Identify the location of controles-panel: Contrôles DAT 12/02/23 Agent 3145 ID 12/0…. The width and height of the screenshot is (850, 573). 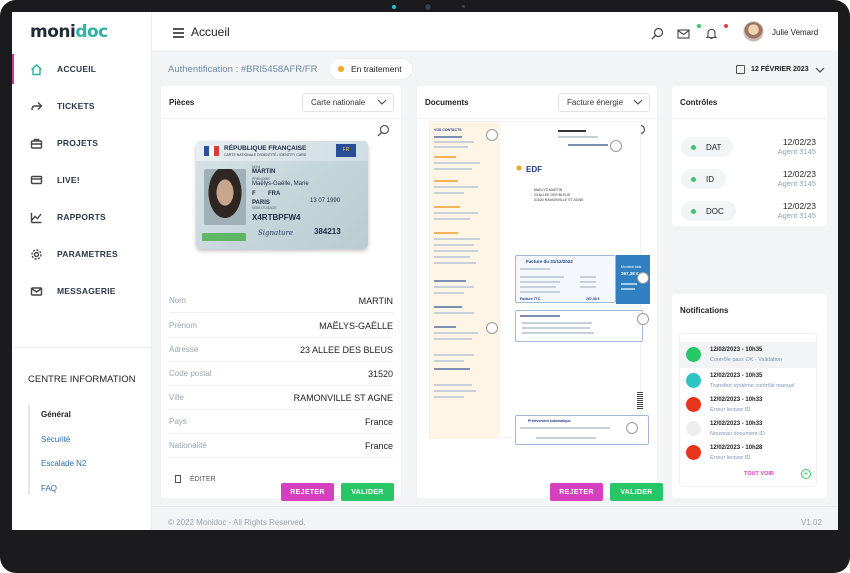
(749, 156).